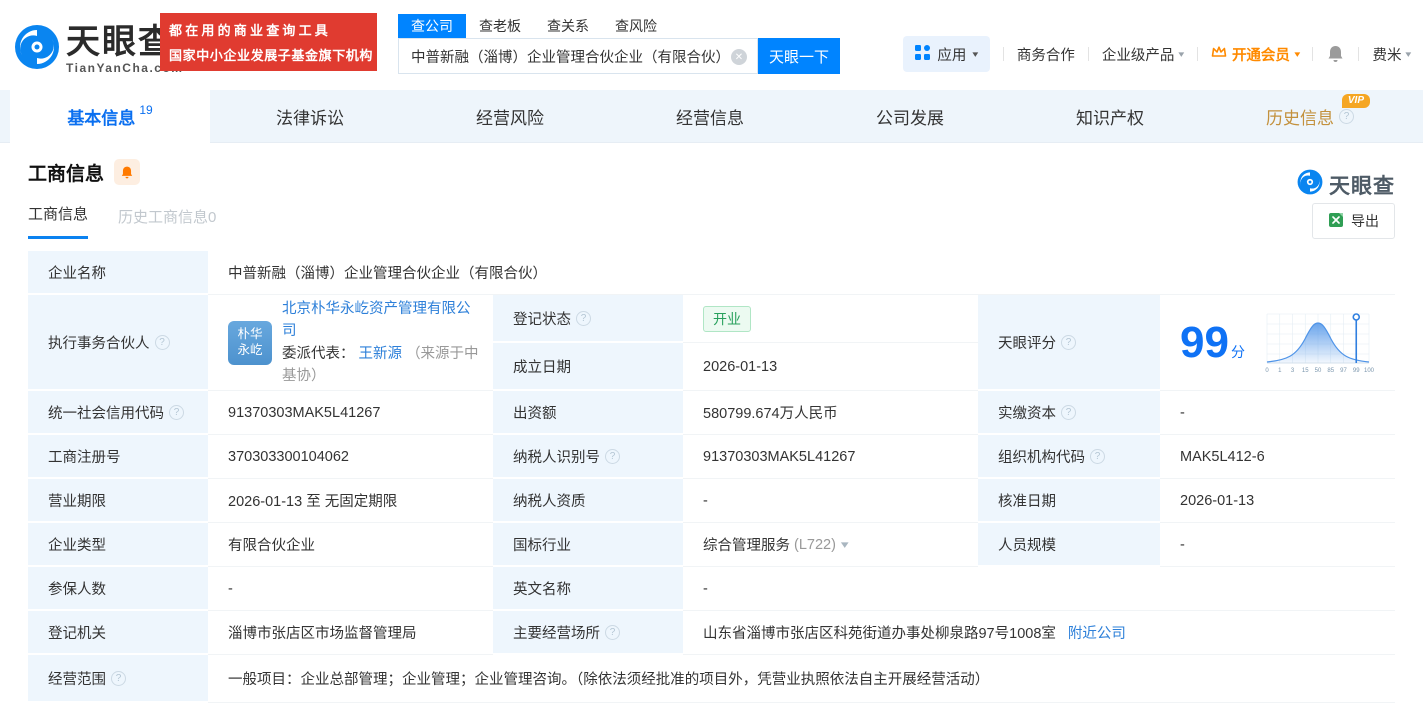  I want to click on apps-grid-icon, so click(923, 54).